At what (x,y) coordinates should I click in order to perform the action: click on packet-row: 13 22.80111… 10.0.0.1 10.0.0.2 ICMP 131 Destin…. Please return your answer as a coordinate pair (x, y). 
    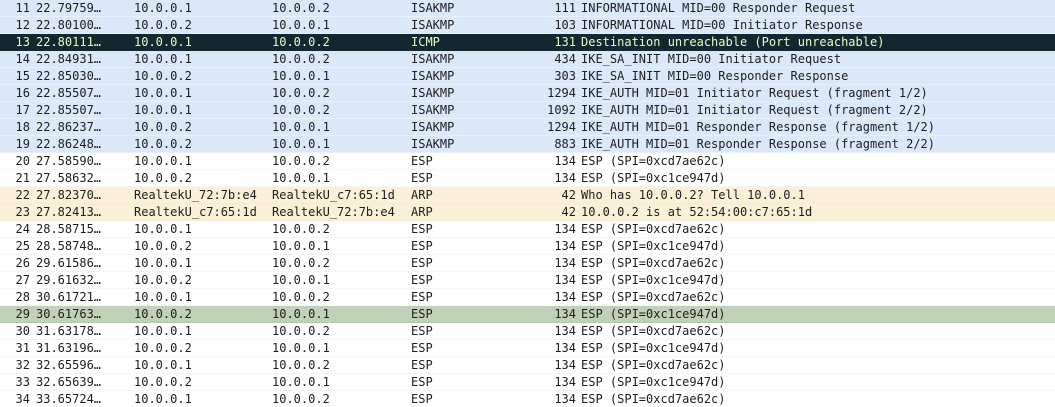
    Looking at the image, I should click on (527, 42).